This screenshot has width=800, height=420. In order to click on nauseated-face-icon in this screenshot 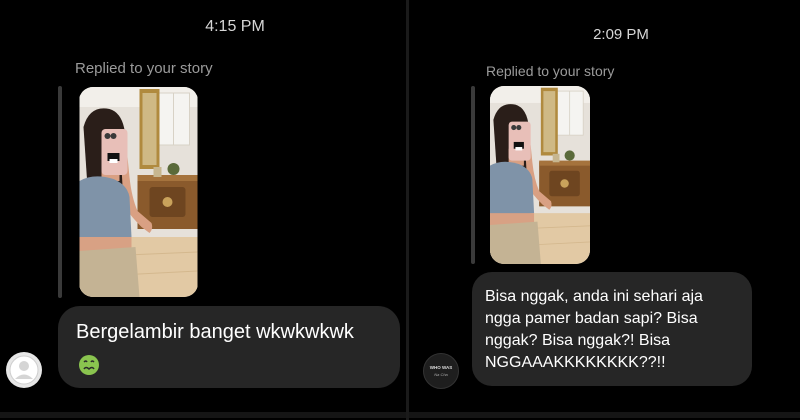, I will do `click(89, 365)`.